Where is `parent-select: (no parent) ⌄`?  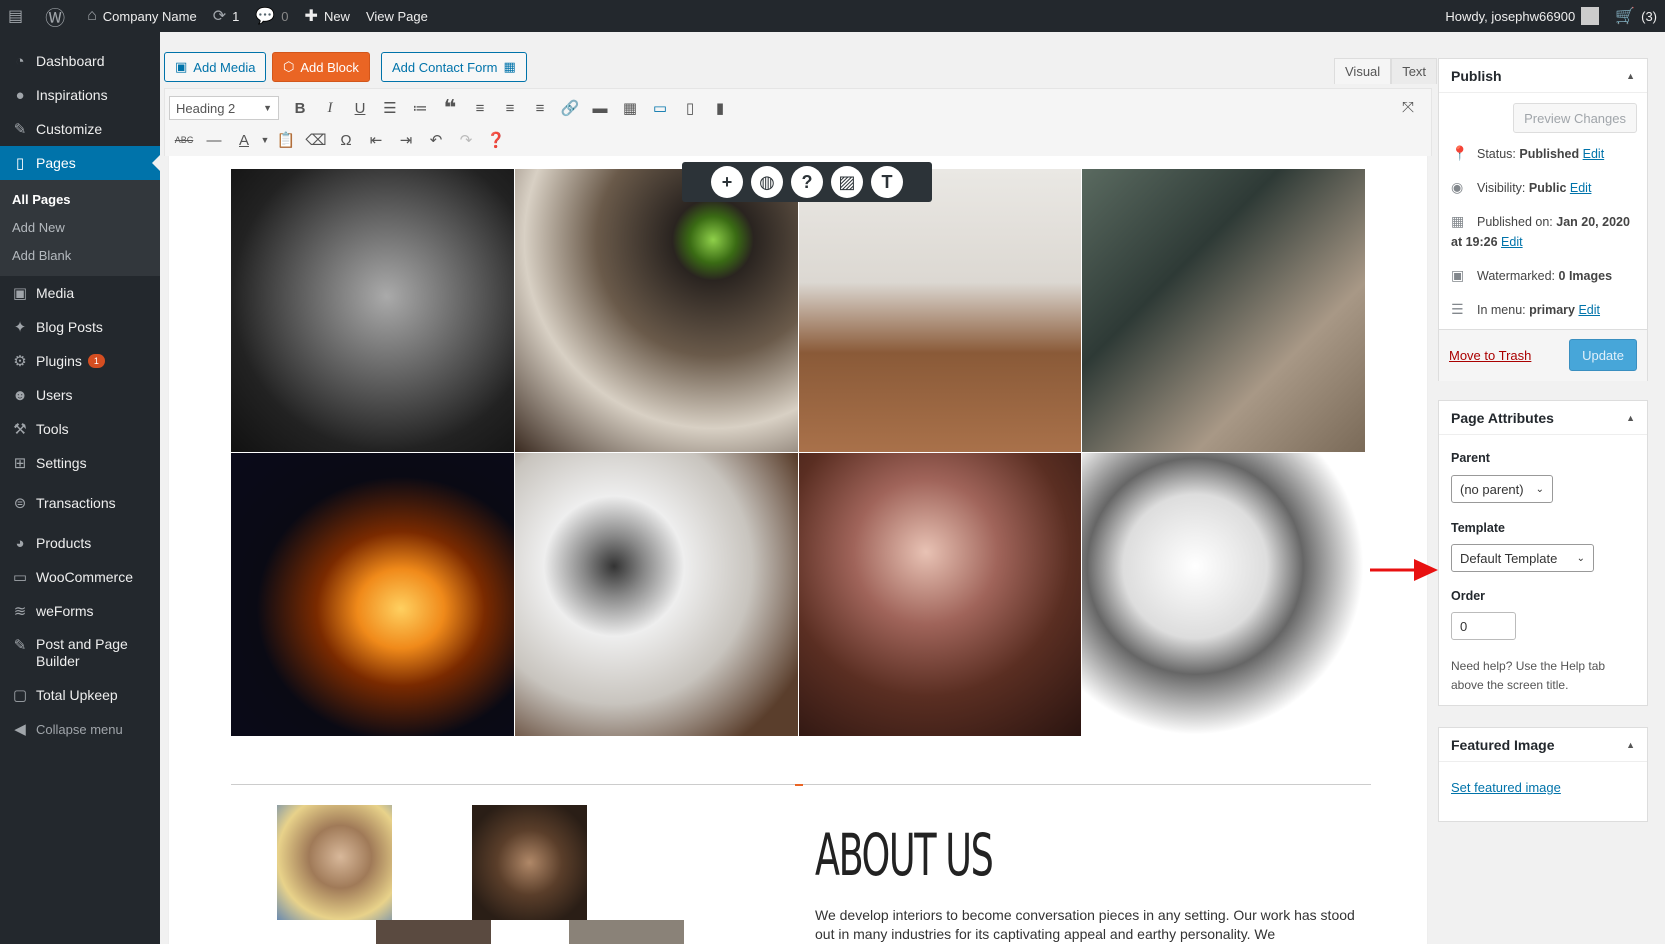
parent-select: (no parent) ⌄ is located at coordinates (1502, 489).